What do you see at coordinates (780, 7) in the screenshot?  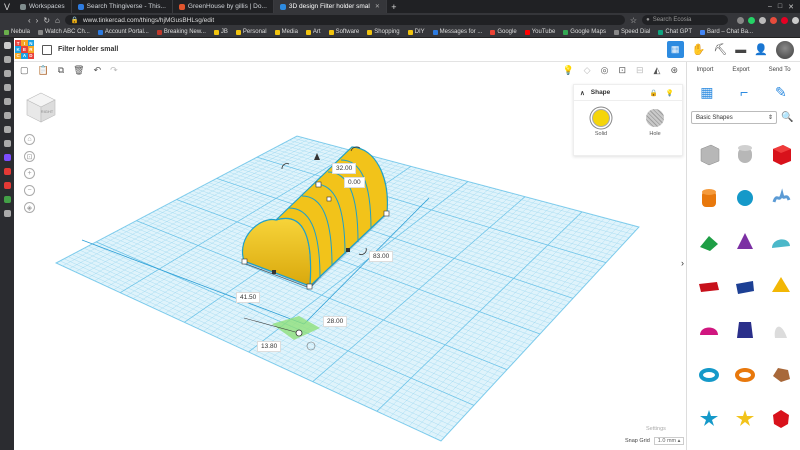 I see `maximize-icon: □` at bounding box center [780, 7].